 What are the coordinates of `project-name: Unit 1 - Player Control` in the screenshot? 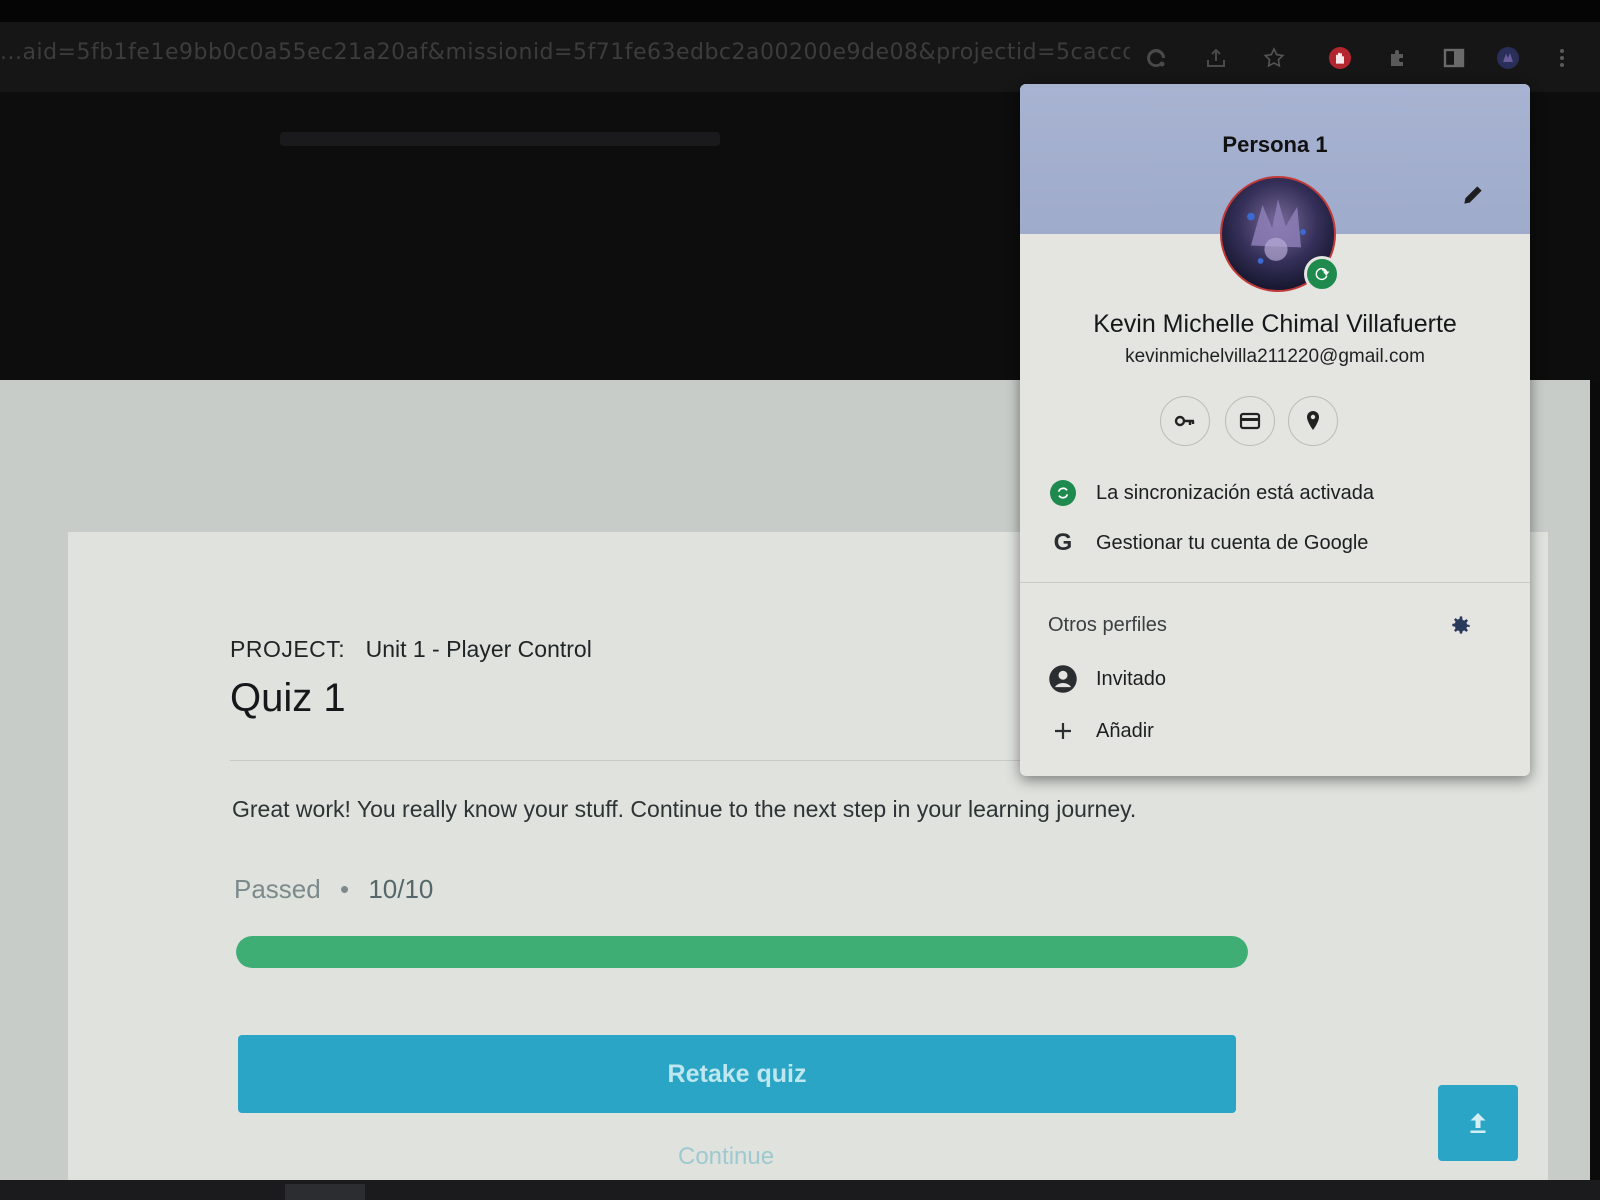 It's located at (479, 649).